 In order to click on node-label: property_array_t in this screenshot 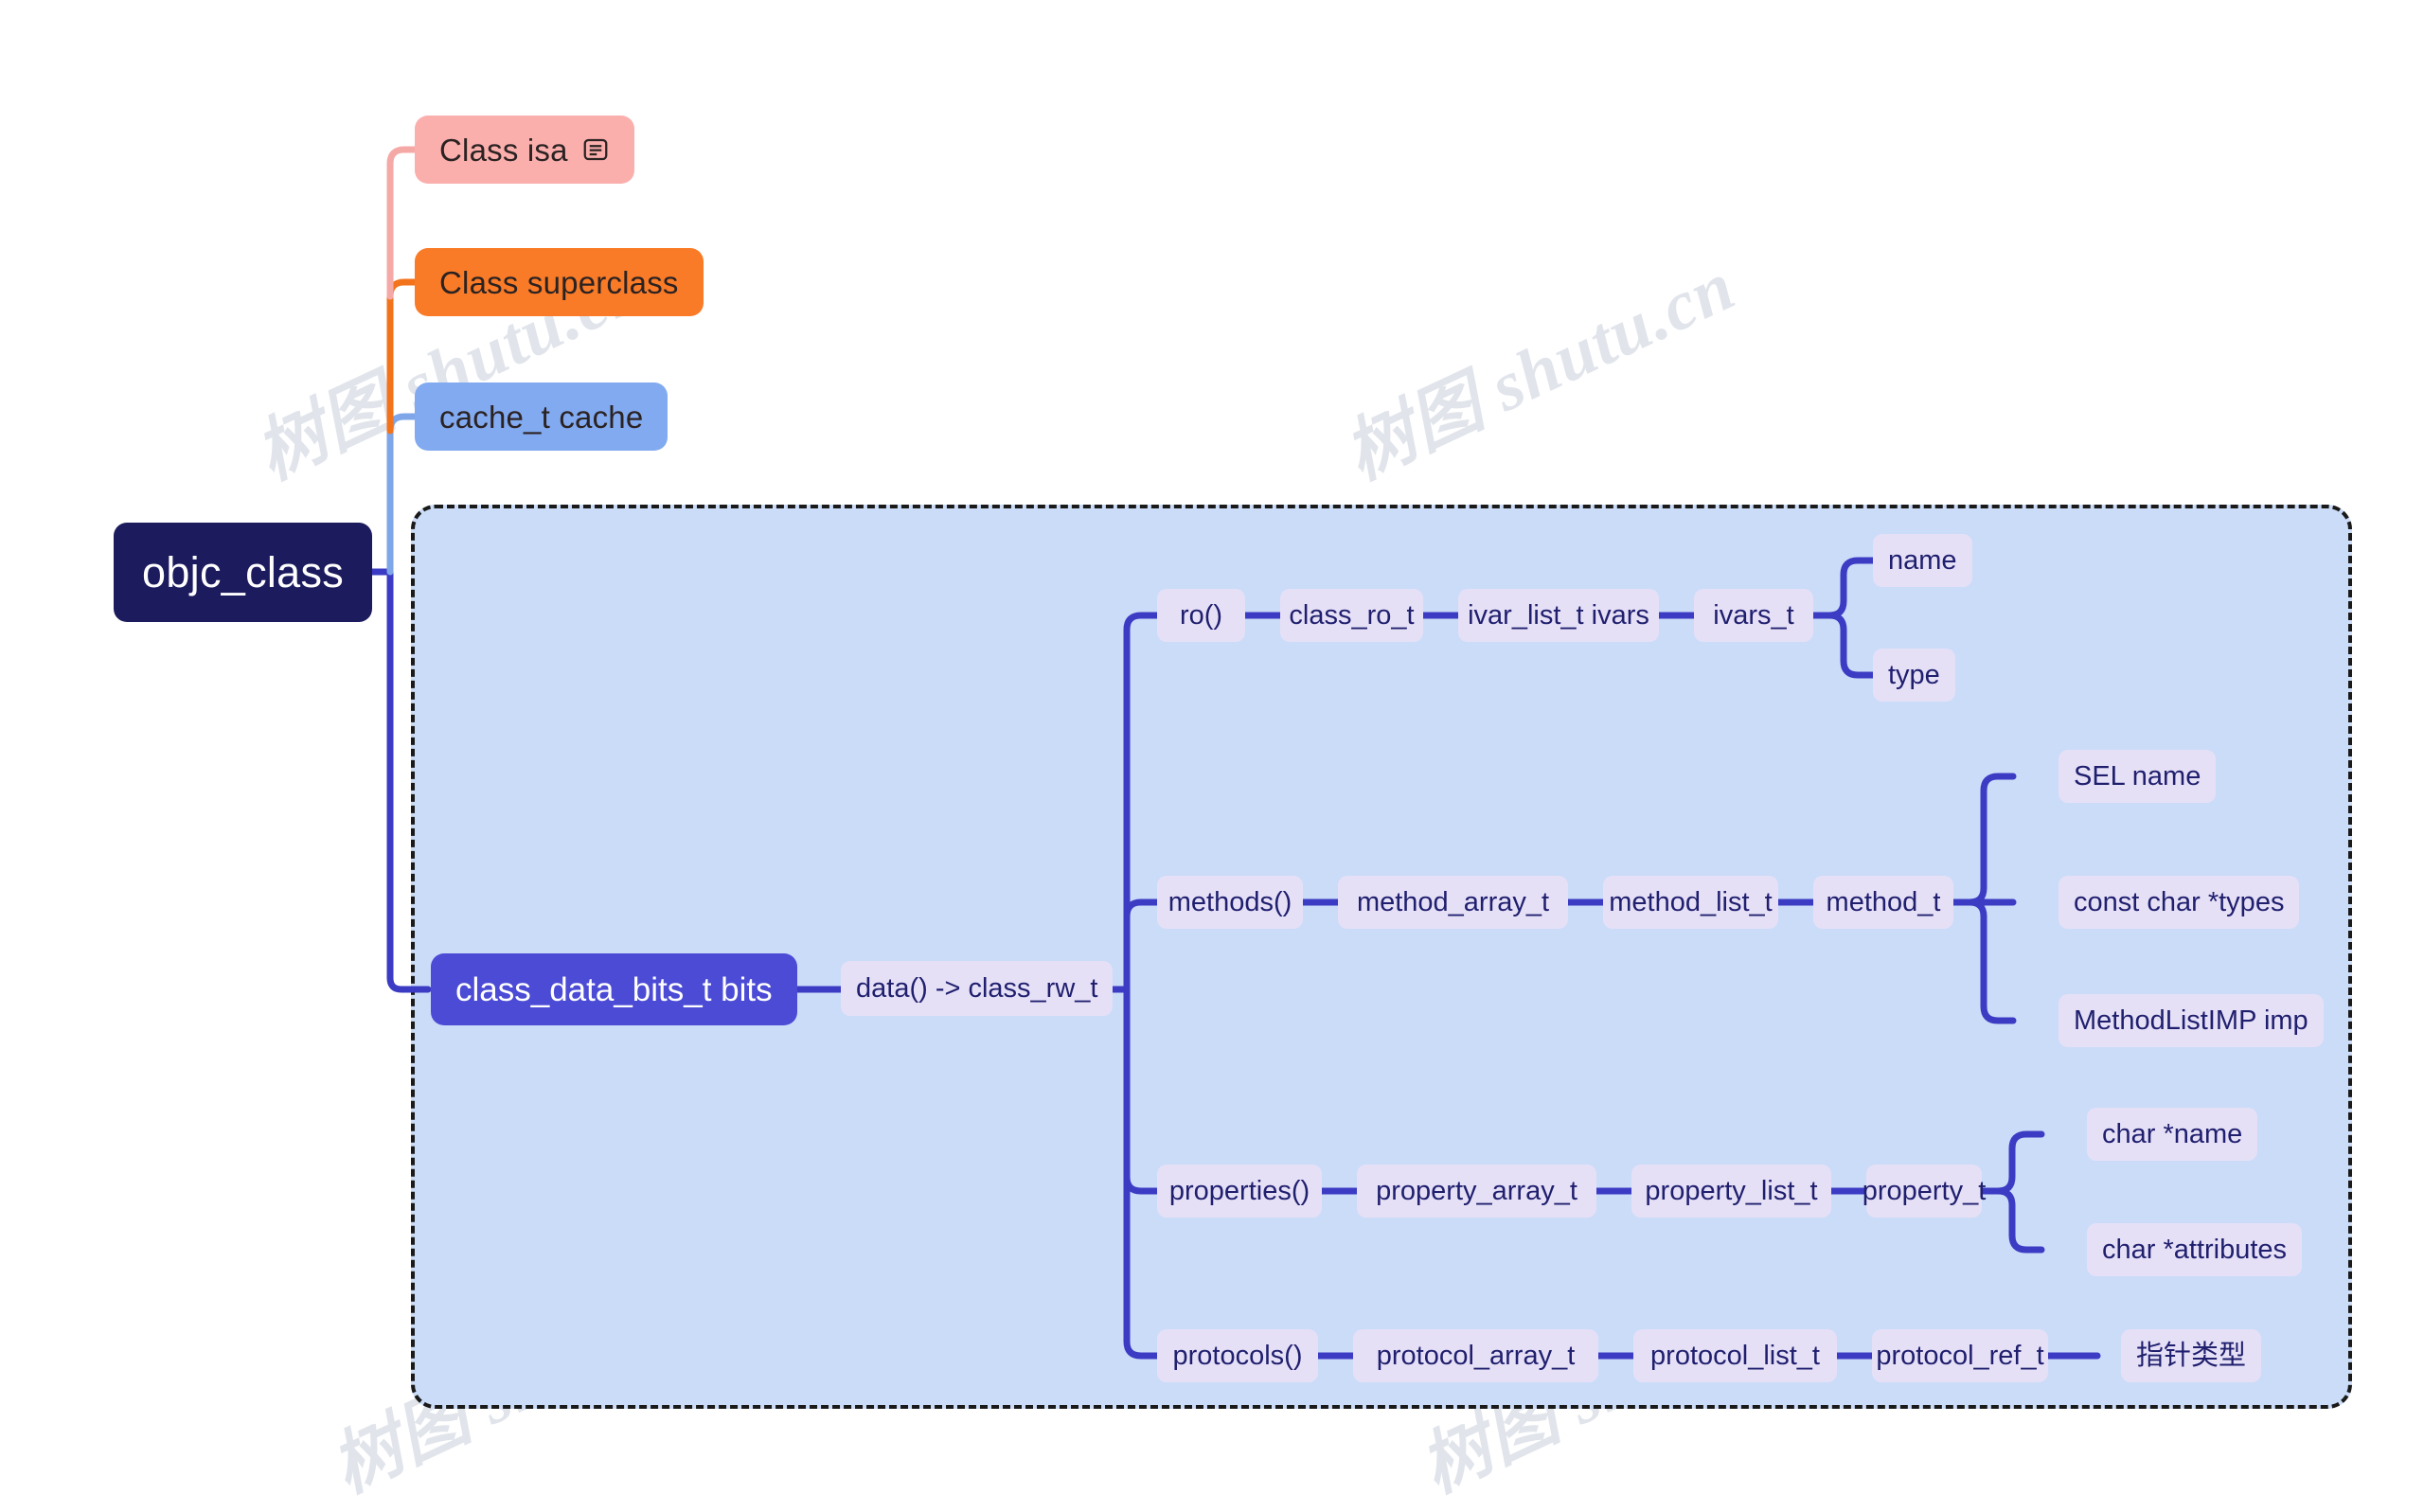, I will do `click(1476, 1190)`.